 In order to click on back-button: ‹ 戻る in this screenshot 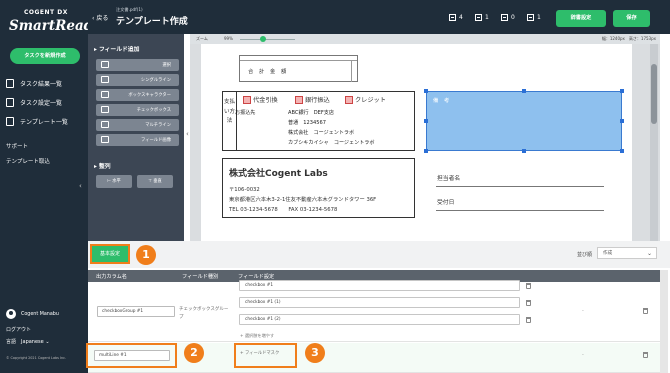, I will do `click(100, 17)`.